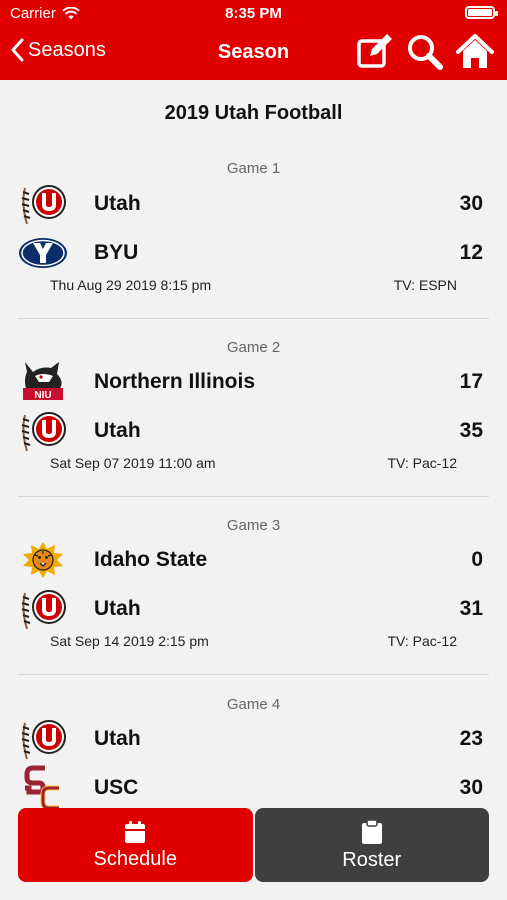 The image size is (507, 900). What do you see at coordinates (425, 285) in the screenshot?
I see `game-tv: TV: ESPN` at bounding box center [425, 285].